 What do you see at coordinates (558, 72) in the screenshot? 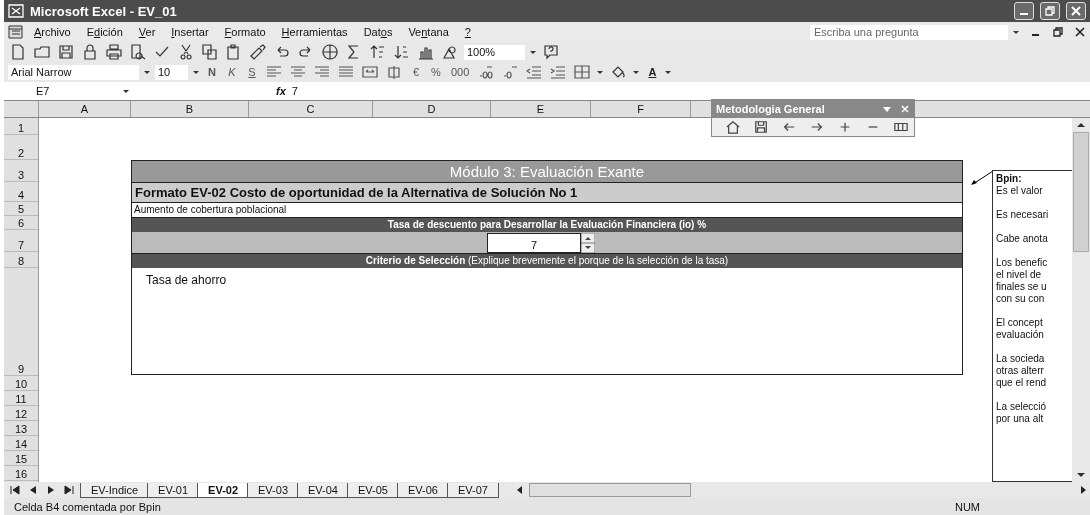
I see `indent-icon` at bounding box center [558, 72].